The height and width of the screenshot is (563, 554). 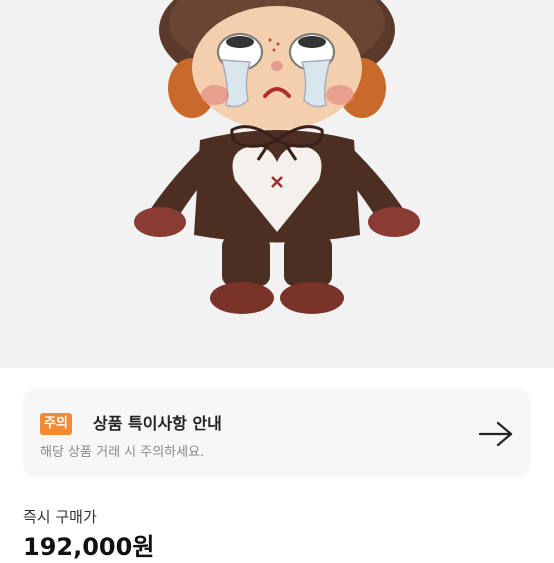 I want to click on notice-description: 해당 상품 거래 시 주의하세요., so click(x=122, y=452).